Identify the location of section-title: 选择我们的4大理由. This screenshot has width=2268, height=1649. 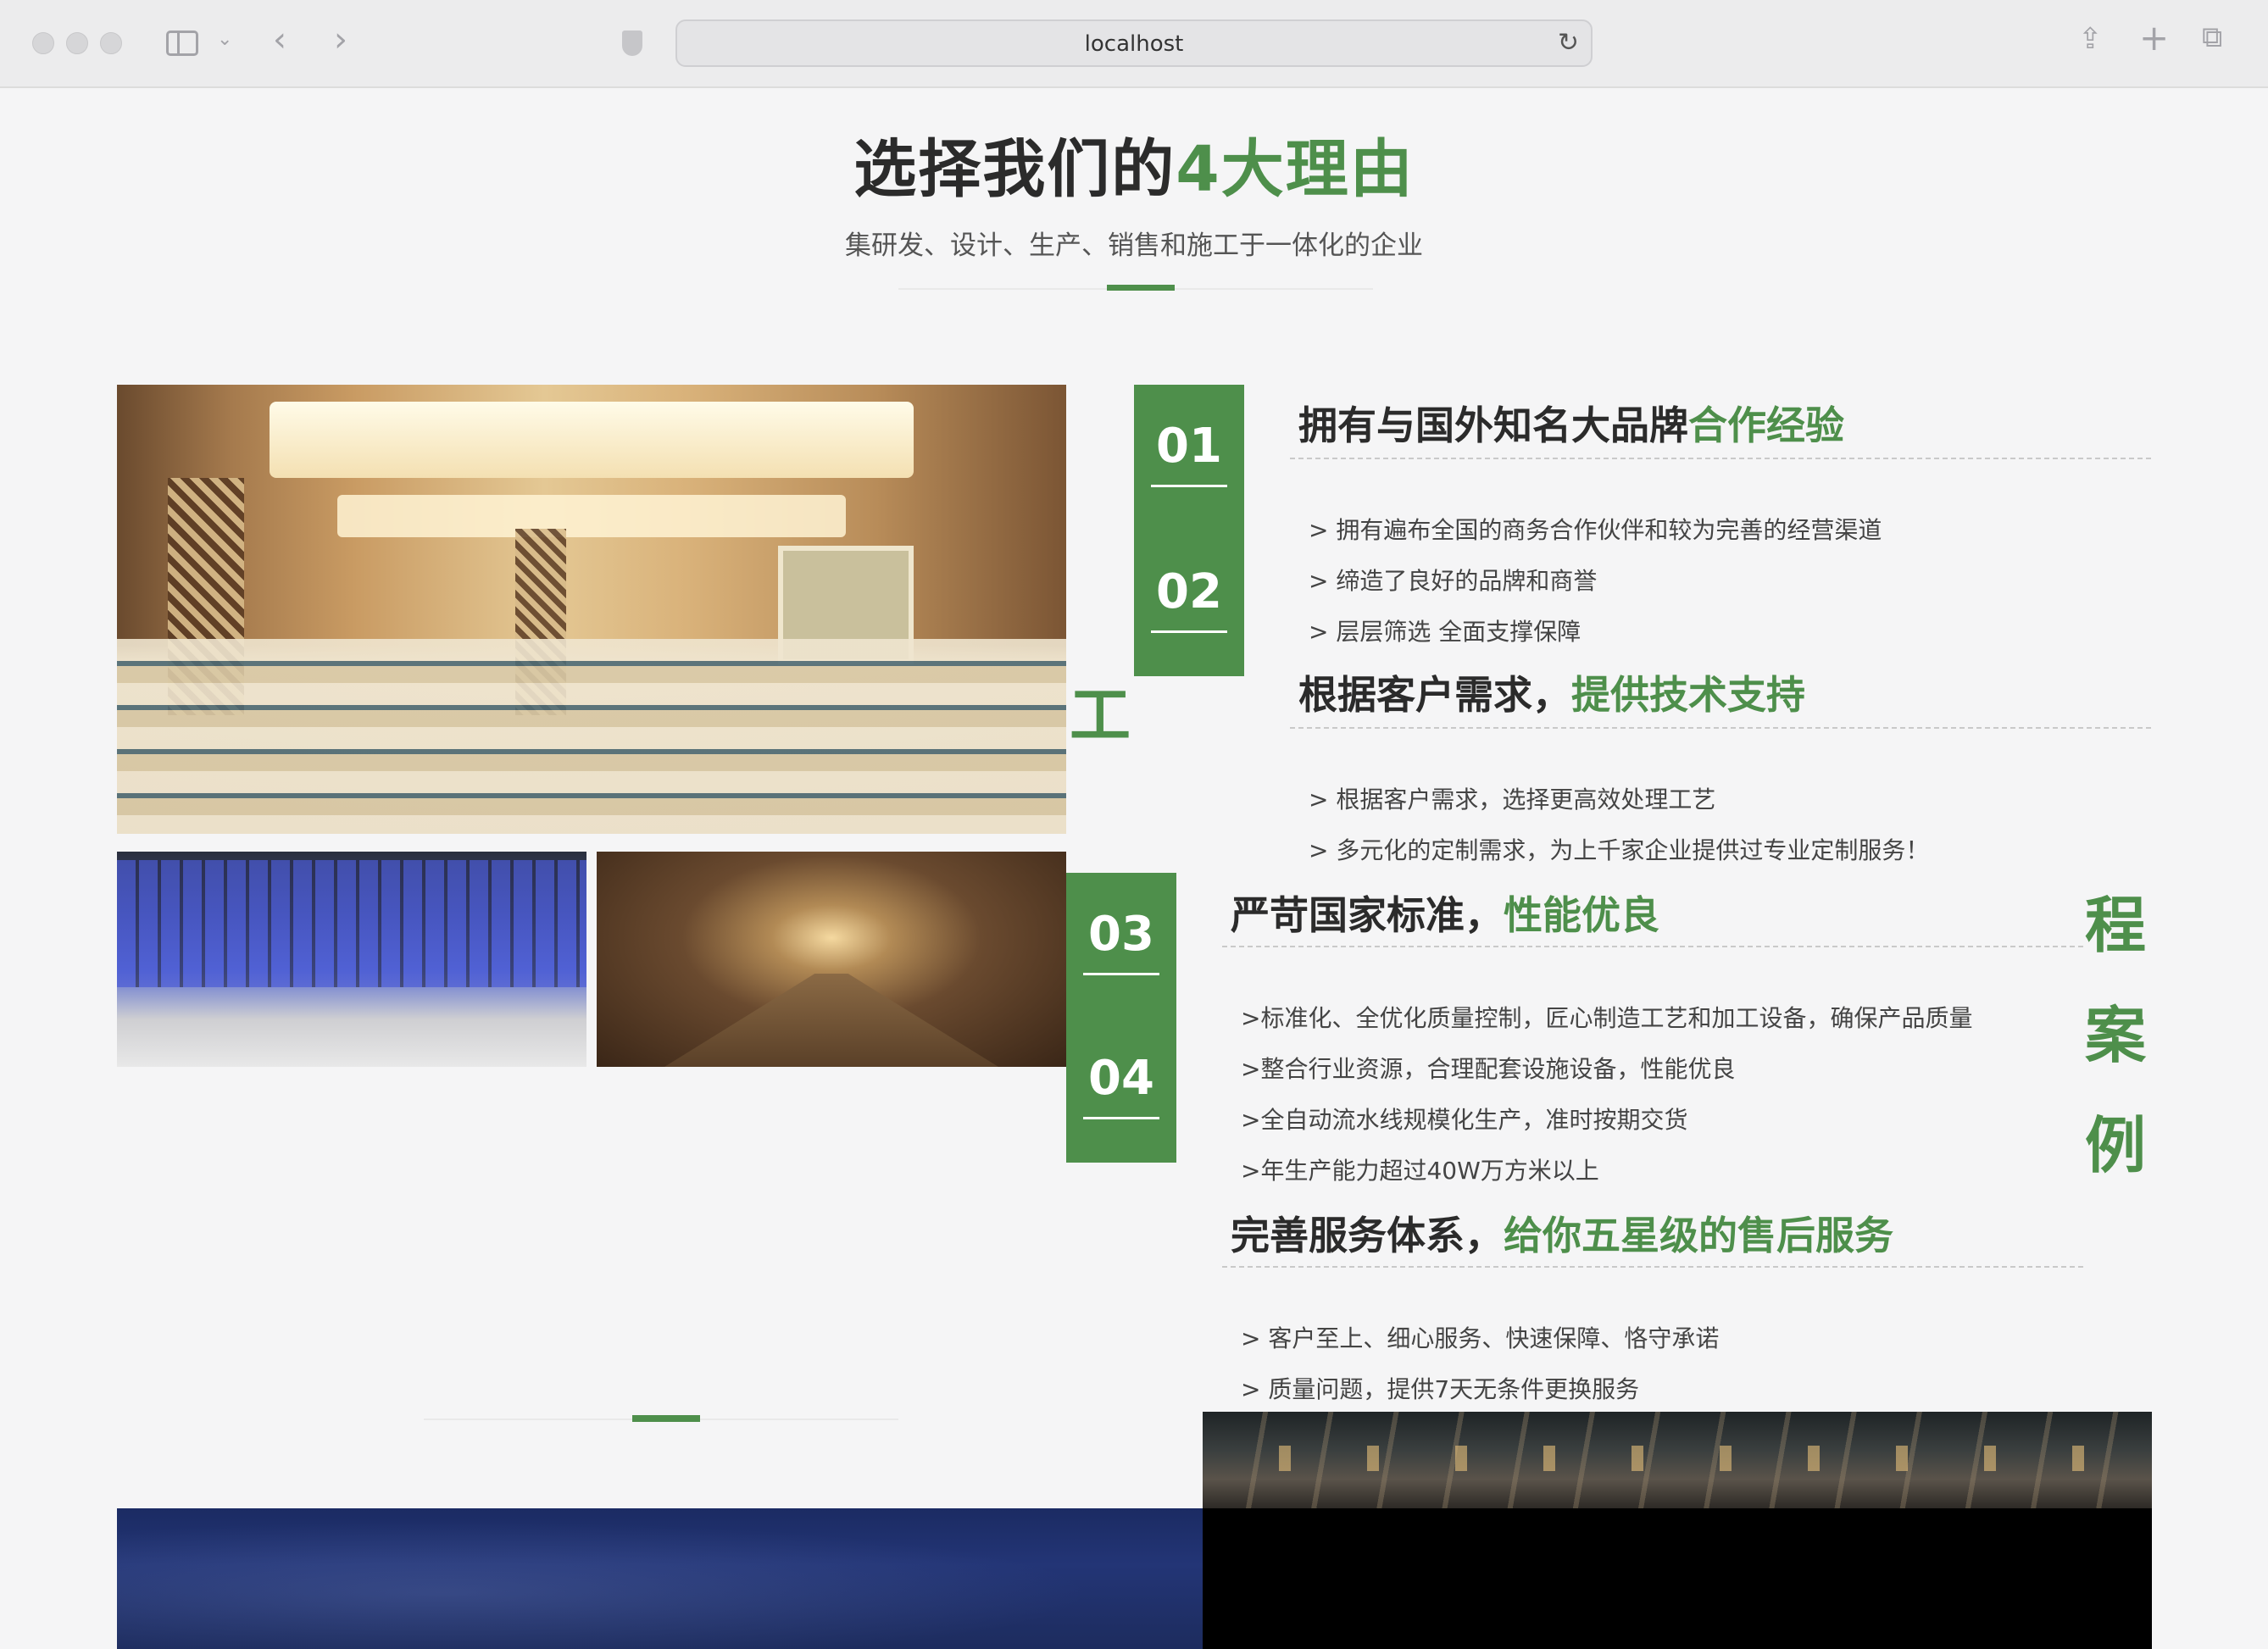
(1134, 164).